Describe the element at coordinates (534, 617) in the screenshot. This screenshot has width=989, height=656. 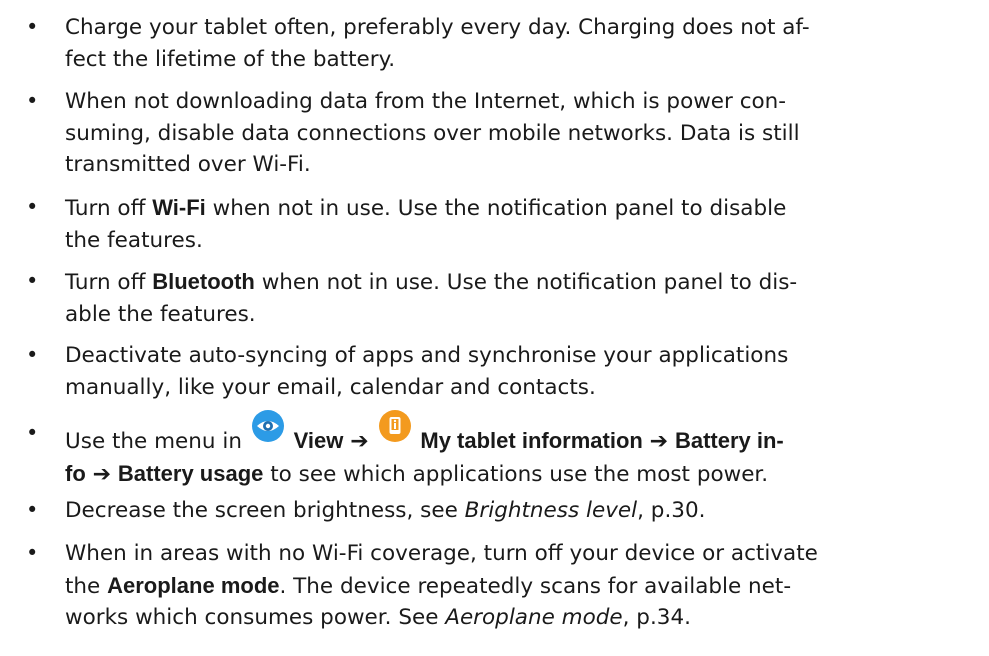
I see `cross-reference: Aeroplane mode` at that location.